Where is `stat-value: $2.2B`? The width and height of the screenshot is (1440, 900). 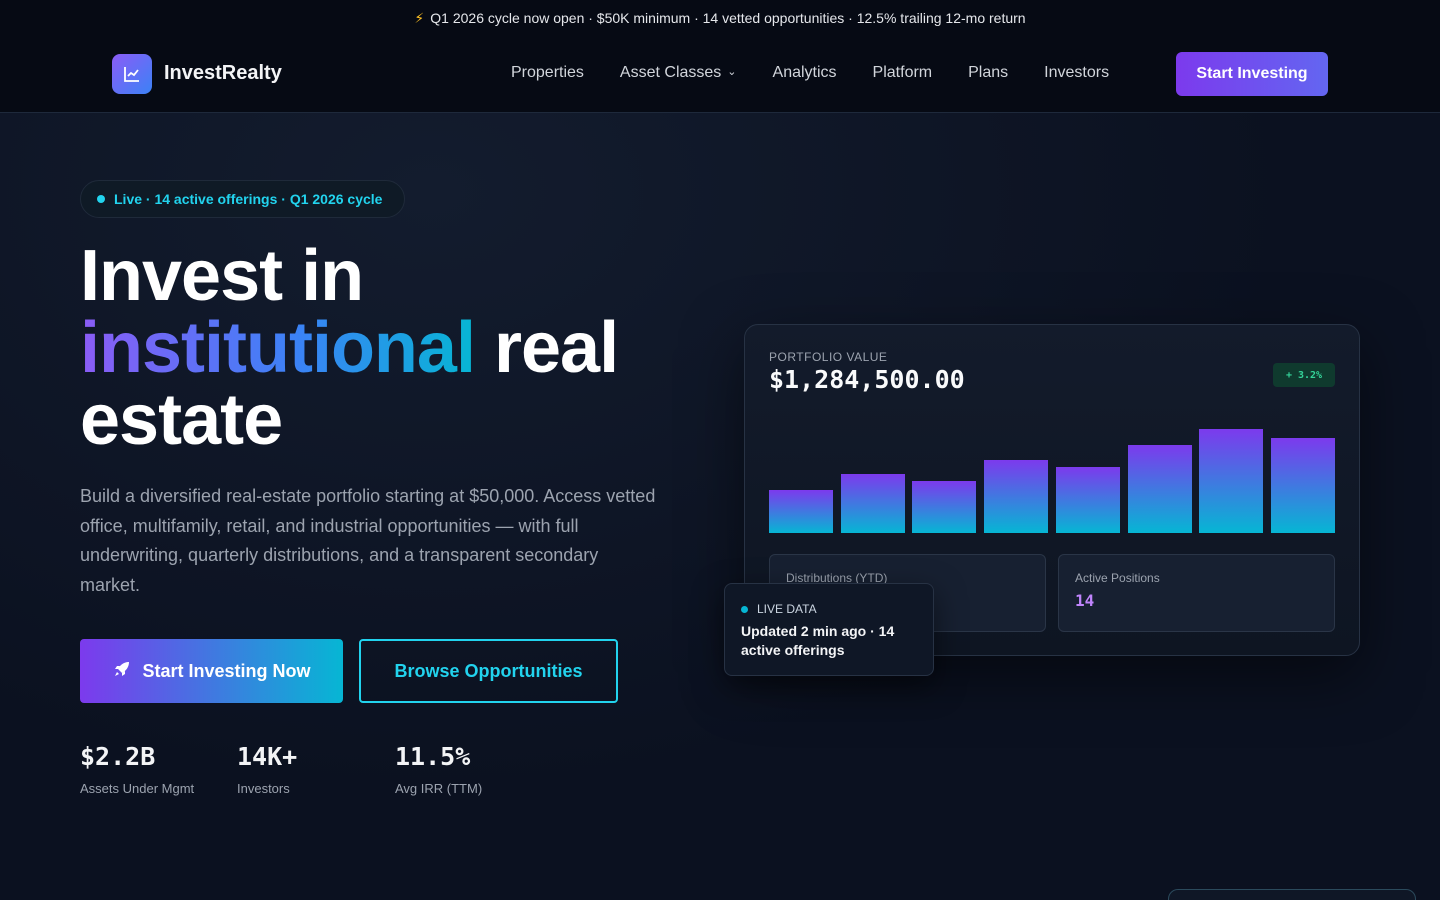
stat-value: $2.2B is located at coordinates (118, 756).